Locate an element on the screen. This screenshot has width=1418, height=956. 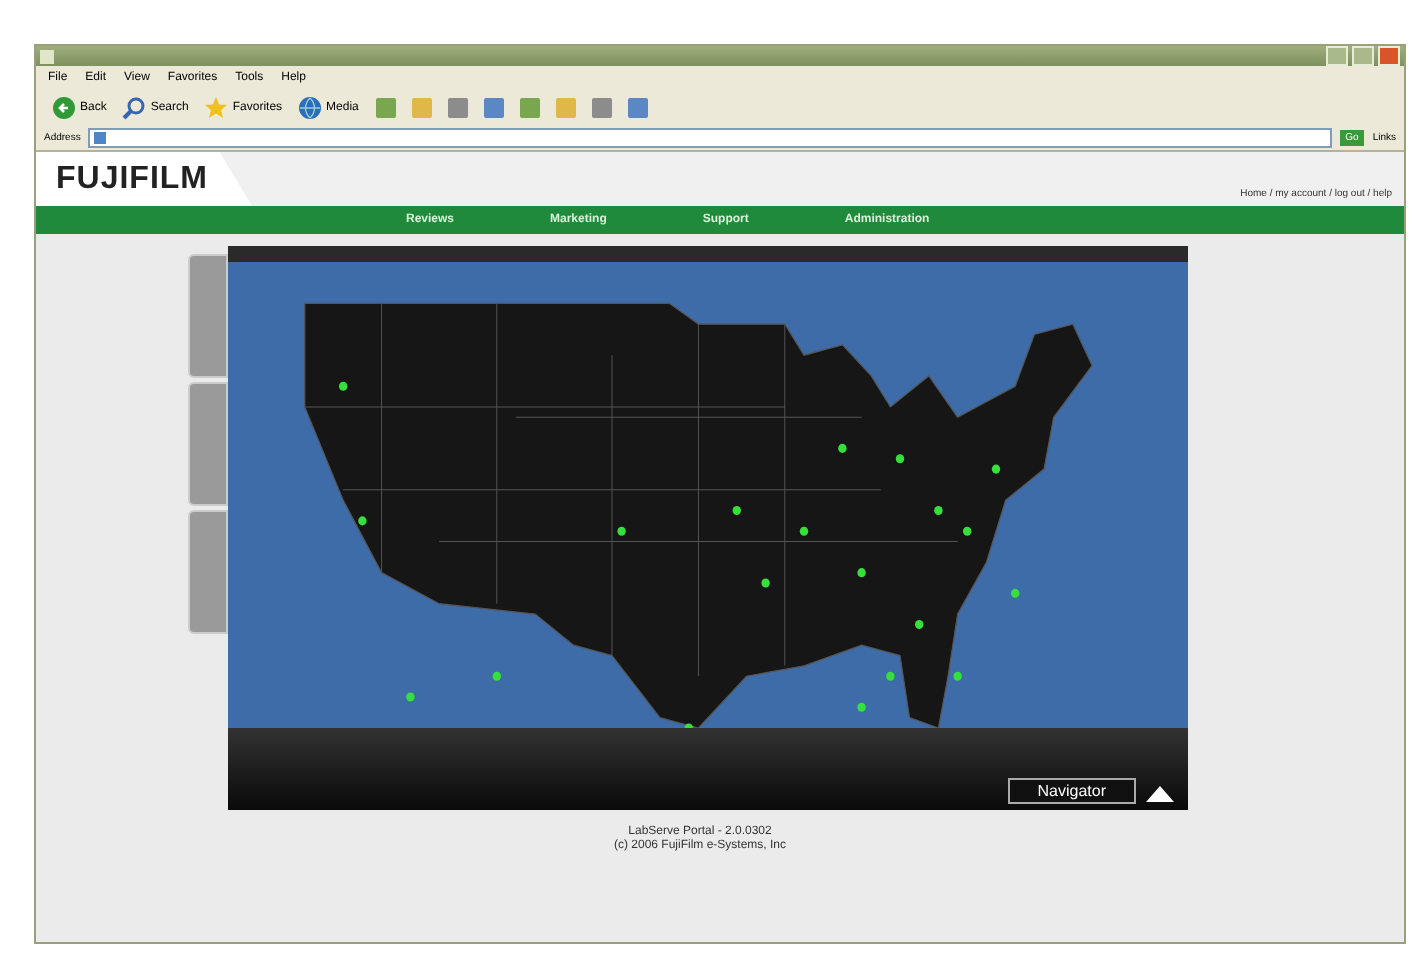
search-icon is located at coordinates (134, 108).